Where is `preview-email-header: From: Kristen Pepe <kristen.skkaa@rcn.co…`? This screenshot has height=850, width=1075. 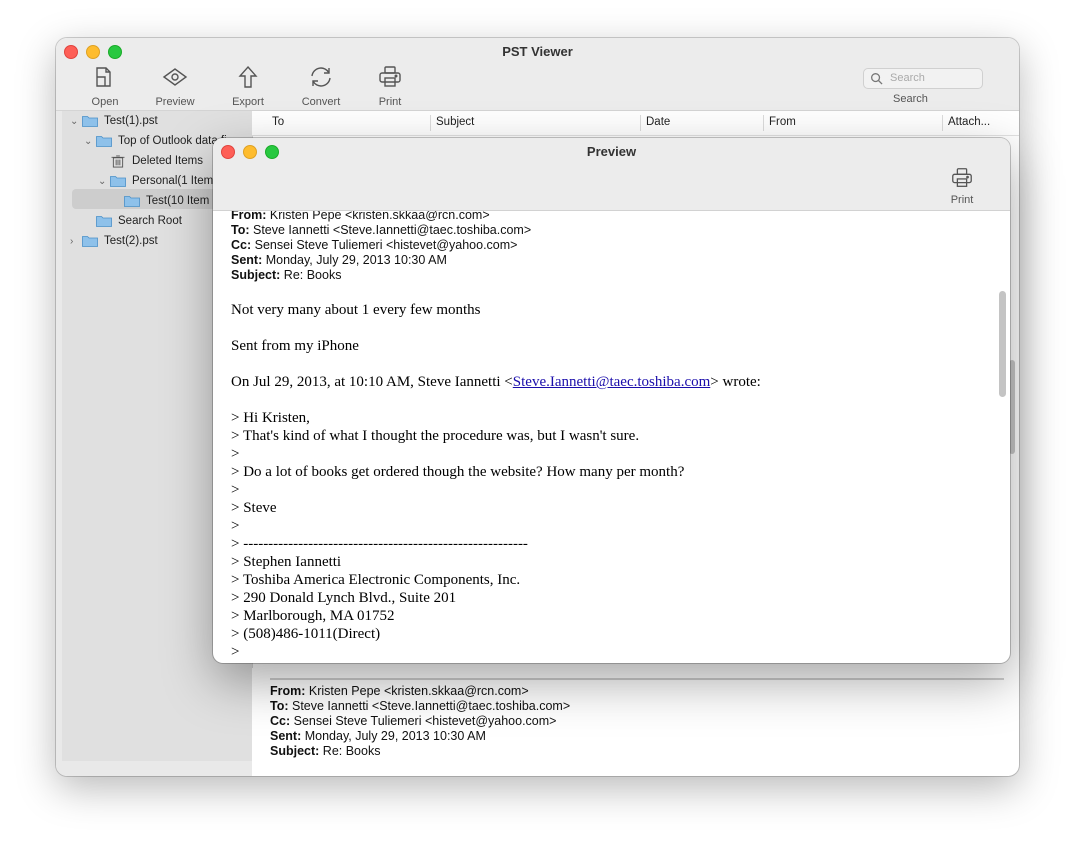
preview-email-header: From: Kristen Pepe <kristen.skkaa@rcn.co… is located at coordinates (381, 247).